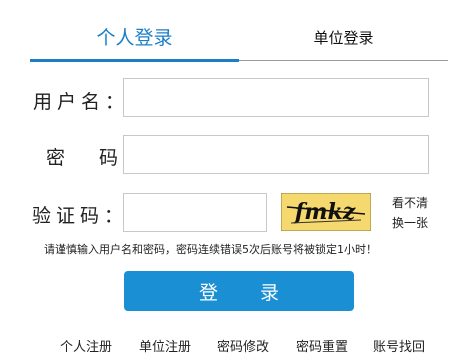 The image size is (464, 361). What do you see at coordinates (409, 223) in the screenshot?
I see `refresh-captcha-line2: 换一张` at bounding box center [409, 223].